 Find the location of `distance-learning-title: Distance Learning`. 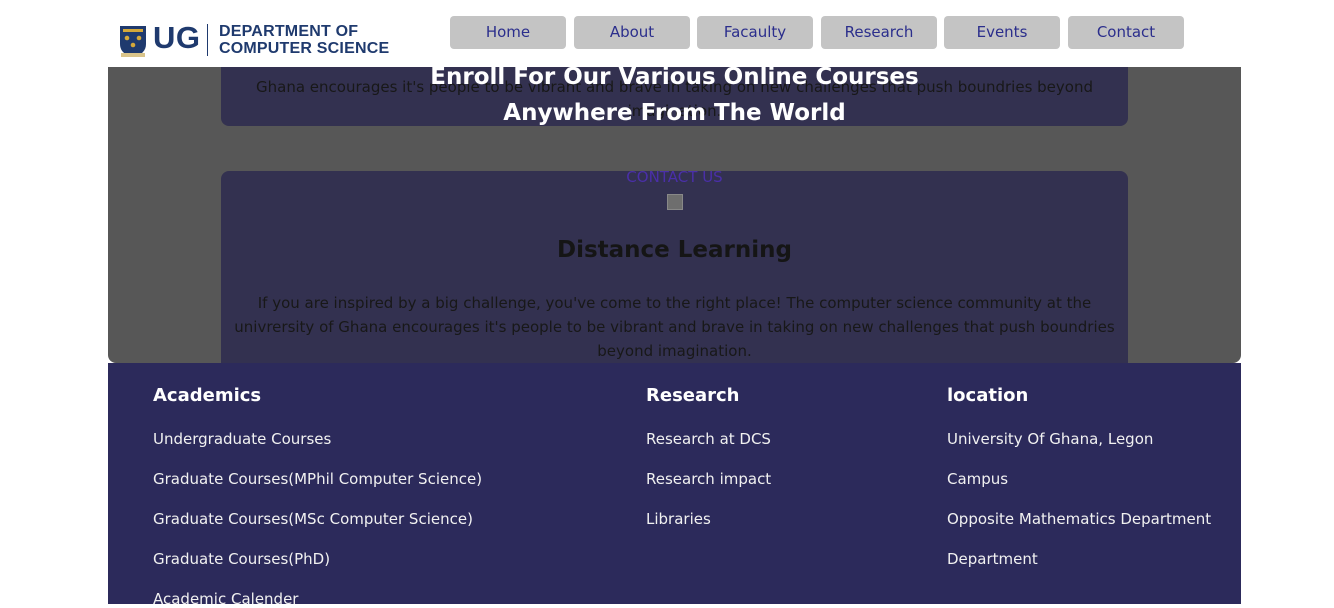

distance-learning-title: Distance Learning is located at coordinates (674, 250).